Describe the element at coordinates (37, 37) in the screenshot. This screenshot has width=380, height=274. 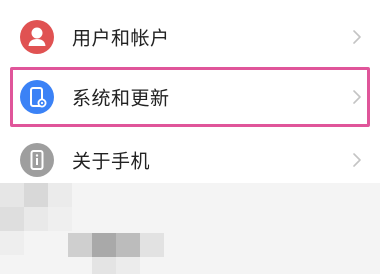
I see `person-icon` at that location.